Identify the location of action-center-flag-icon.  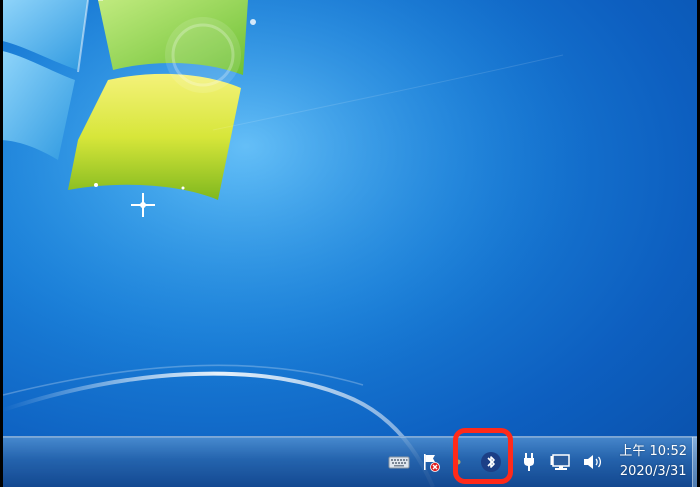
(431, 462).